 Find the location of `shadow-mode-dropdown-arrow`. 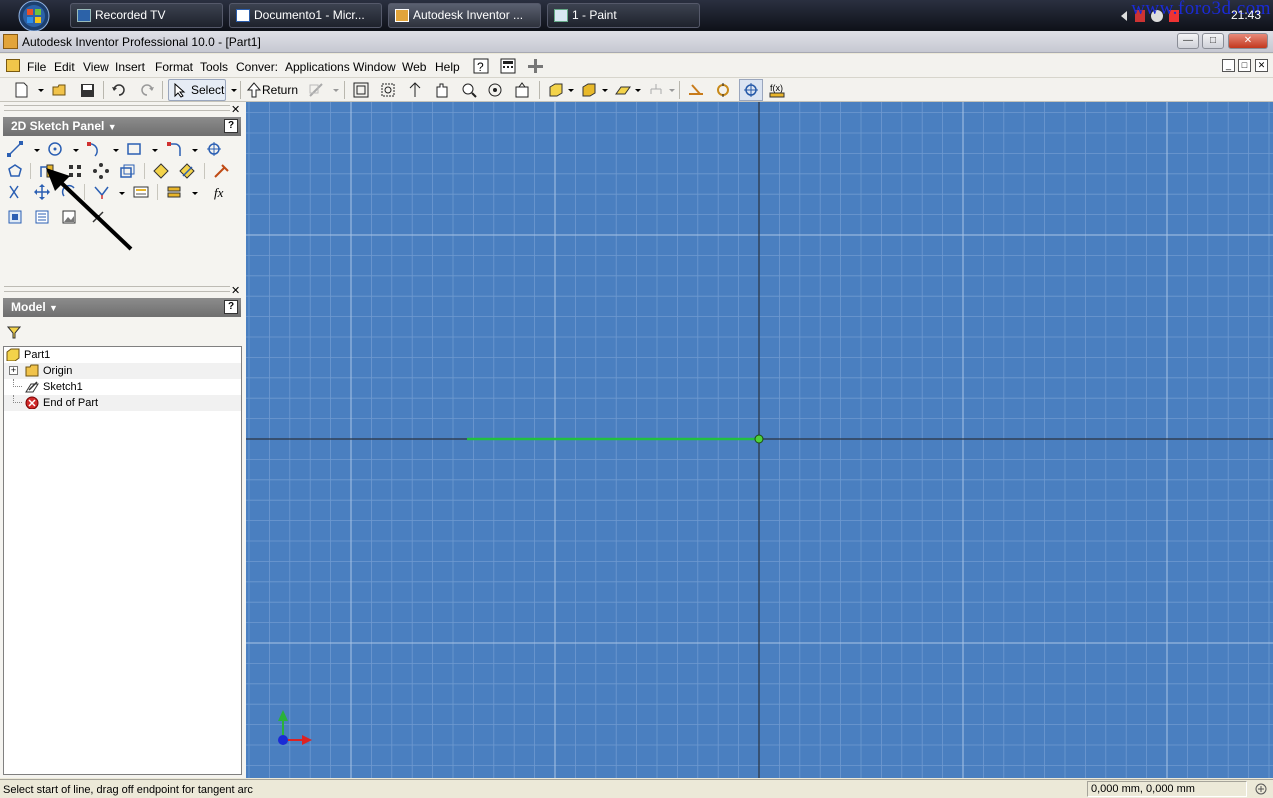

shadow-mode-dropdown-arrow is located at coordinates (605, 90).